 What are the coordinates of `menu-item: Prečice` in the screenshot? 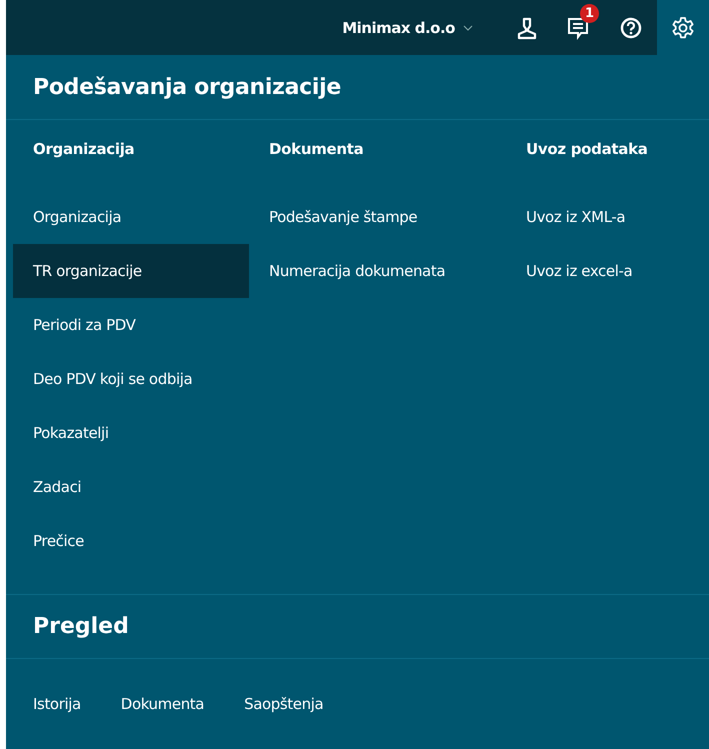 It's located at (131, 541).